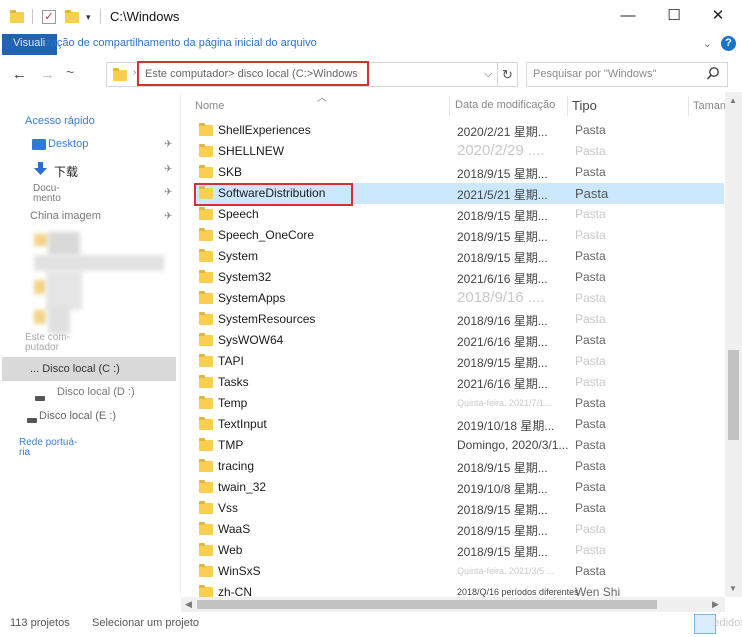 The height and width of the screenshot is (637, 742). What do you see at coordinates (250, 340) in the screenshot?
I see `file-name: SysWOW64` at bounding box center [250, 340].